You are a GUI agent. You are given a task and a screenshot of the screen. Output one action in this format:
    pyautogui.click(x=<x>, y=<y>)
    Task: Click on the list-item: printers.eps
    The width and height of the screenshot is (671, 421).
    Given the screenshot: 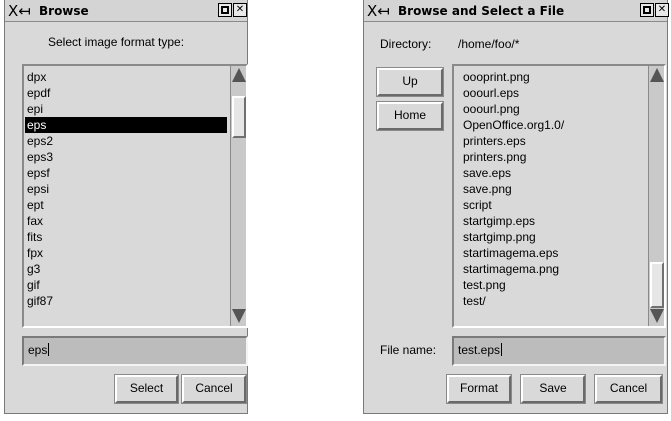 What is the action you would take?
    pyautogui.click(x=551, y=141)
    